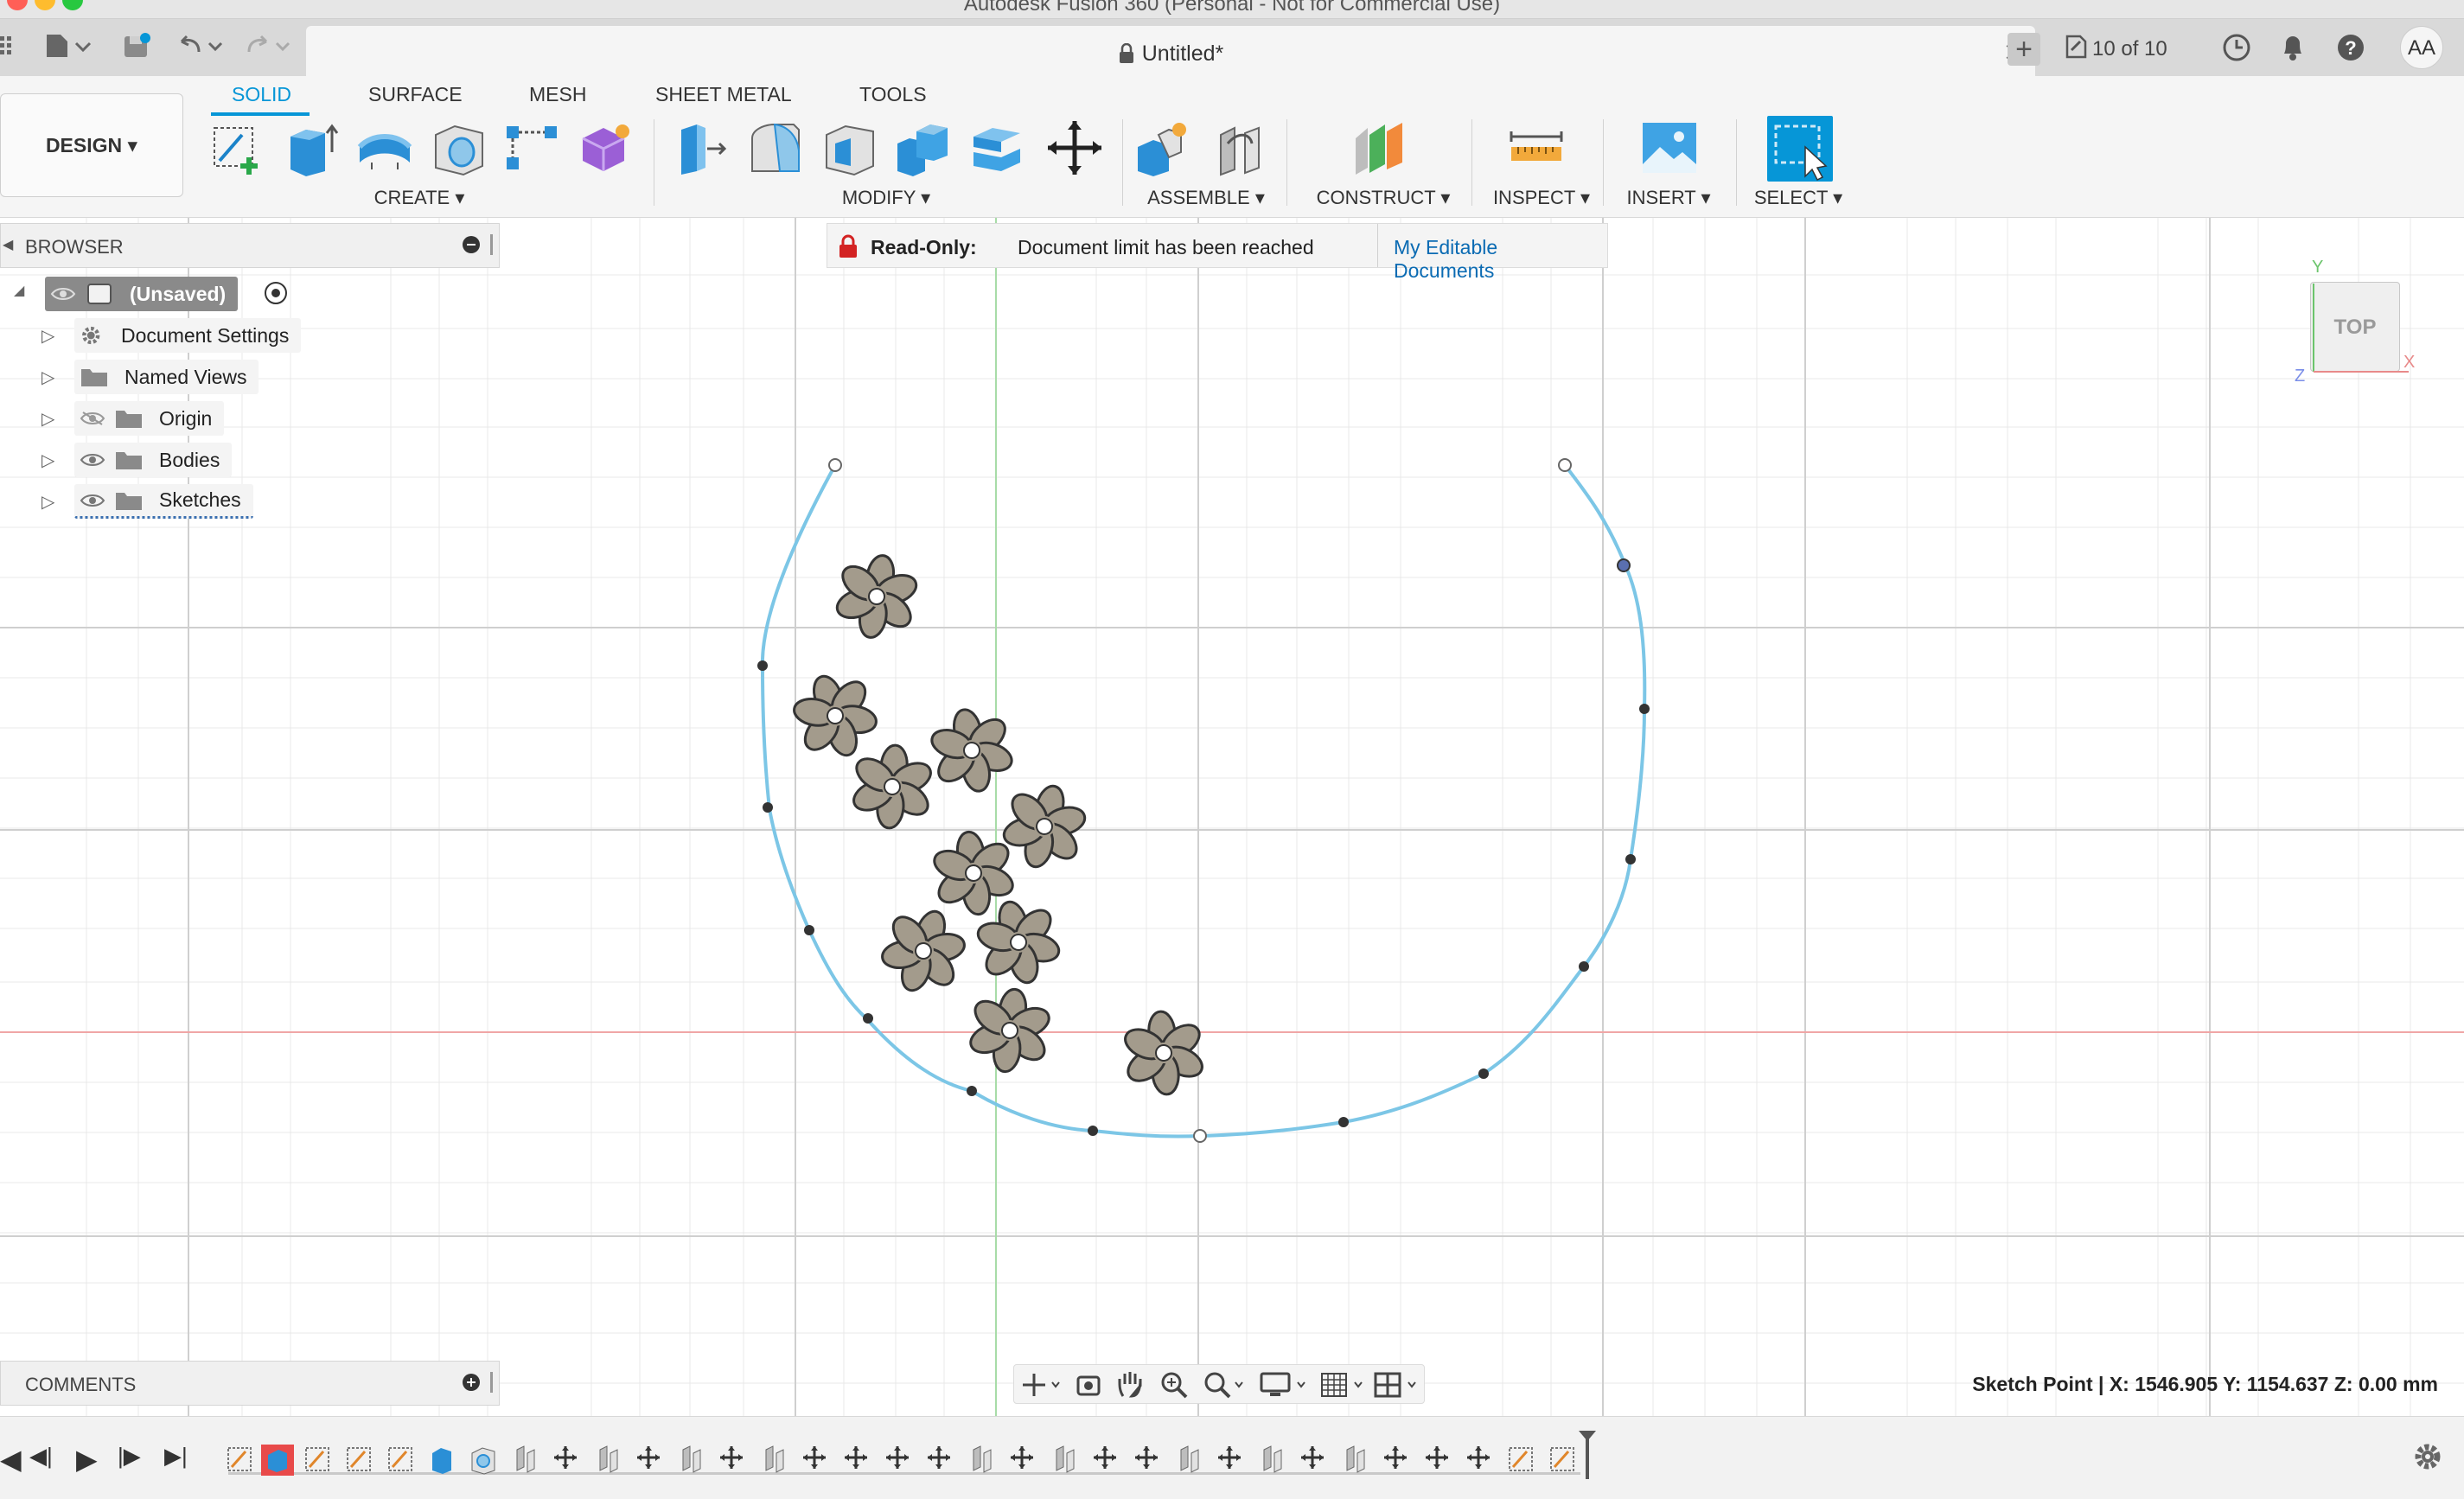 The image size is (2464, 1499). I want to click on revolve-icon, so click(384, 148).